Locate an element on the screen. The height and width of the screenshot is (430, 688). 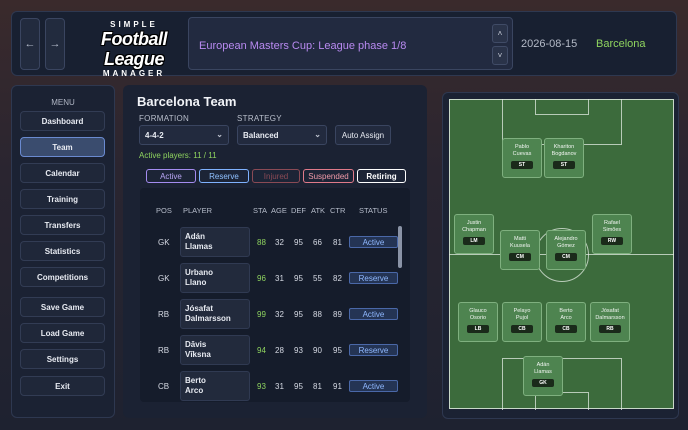
pitch-player-card: Alejandro Gómez CM is located at coordinates (566, 250).